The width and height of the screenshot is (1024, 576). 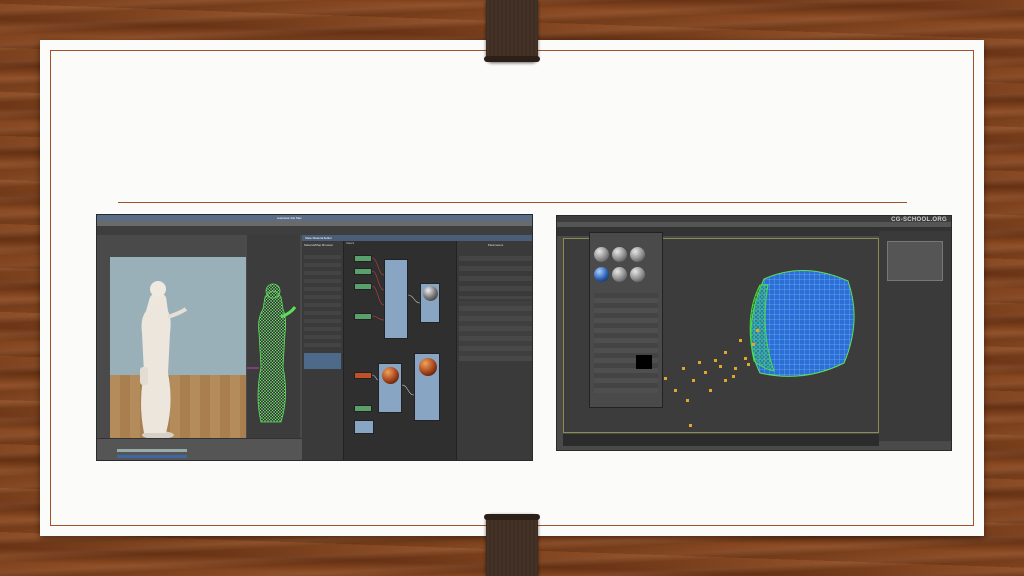 What do you see at coordinates (314, 230) in the screenshot?
I see `main-toolbar` at bounding box center [314, 230].